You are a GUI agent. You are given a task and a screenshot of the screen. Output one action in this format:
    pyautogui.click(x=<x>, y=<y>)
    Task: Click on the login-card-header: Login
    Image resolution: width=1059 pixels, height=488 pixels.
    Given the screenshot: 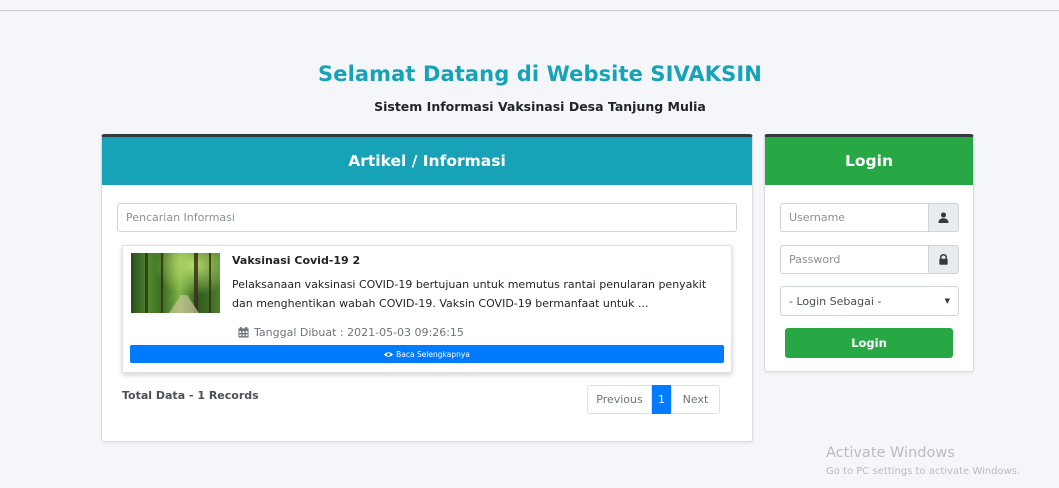 What is the action you would take?
    pyautogui.click(x=869, y=161)
    